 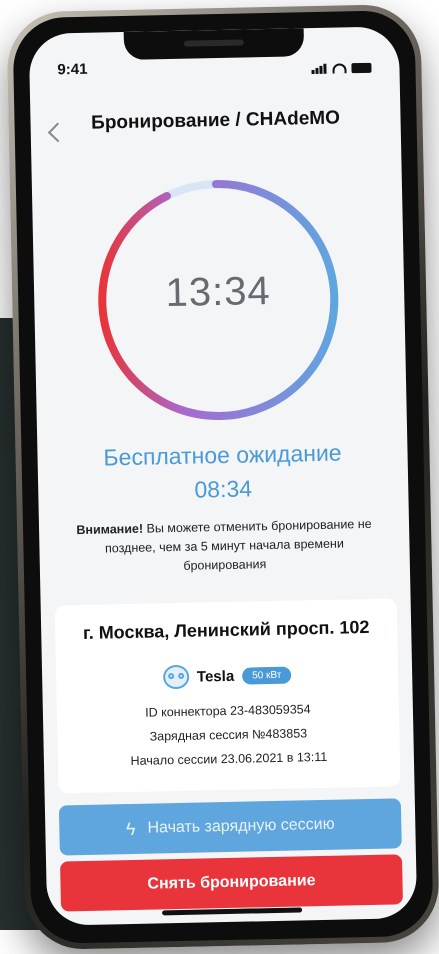 I want to click on notice-bold: Внимание!, so click(x=110, y=529).